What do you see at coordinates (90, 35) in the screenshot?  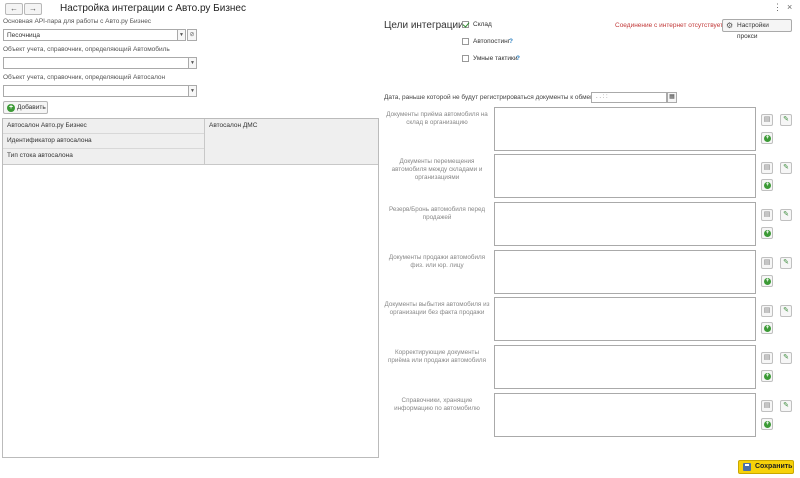 I see `api-pair-field: Песочница` at bounding box center [90, 35].